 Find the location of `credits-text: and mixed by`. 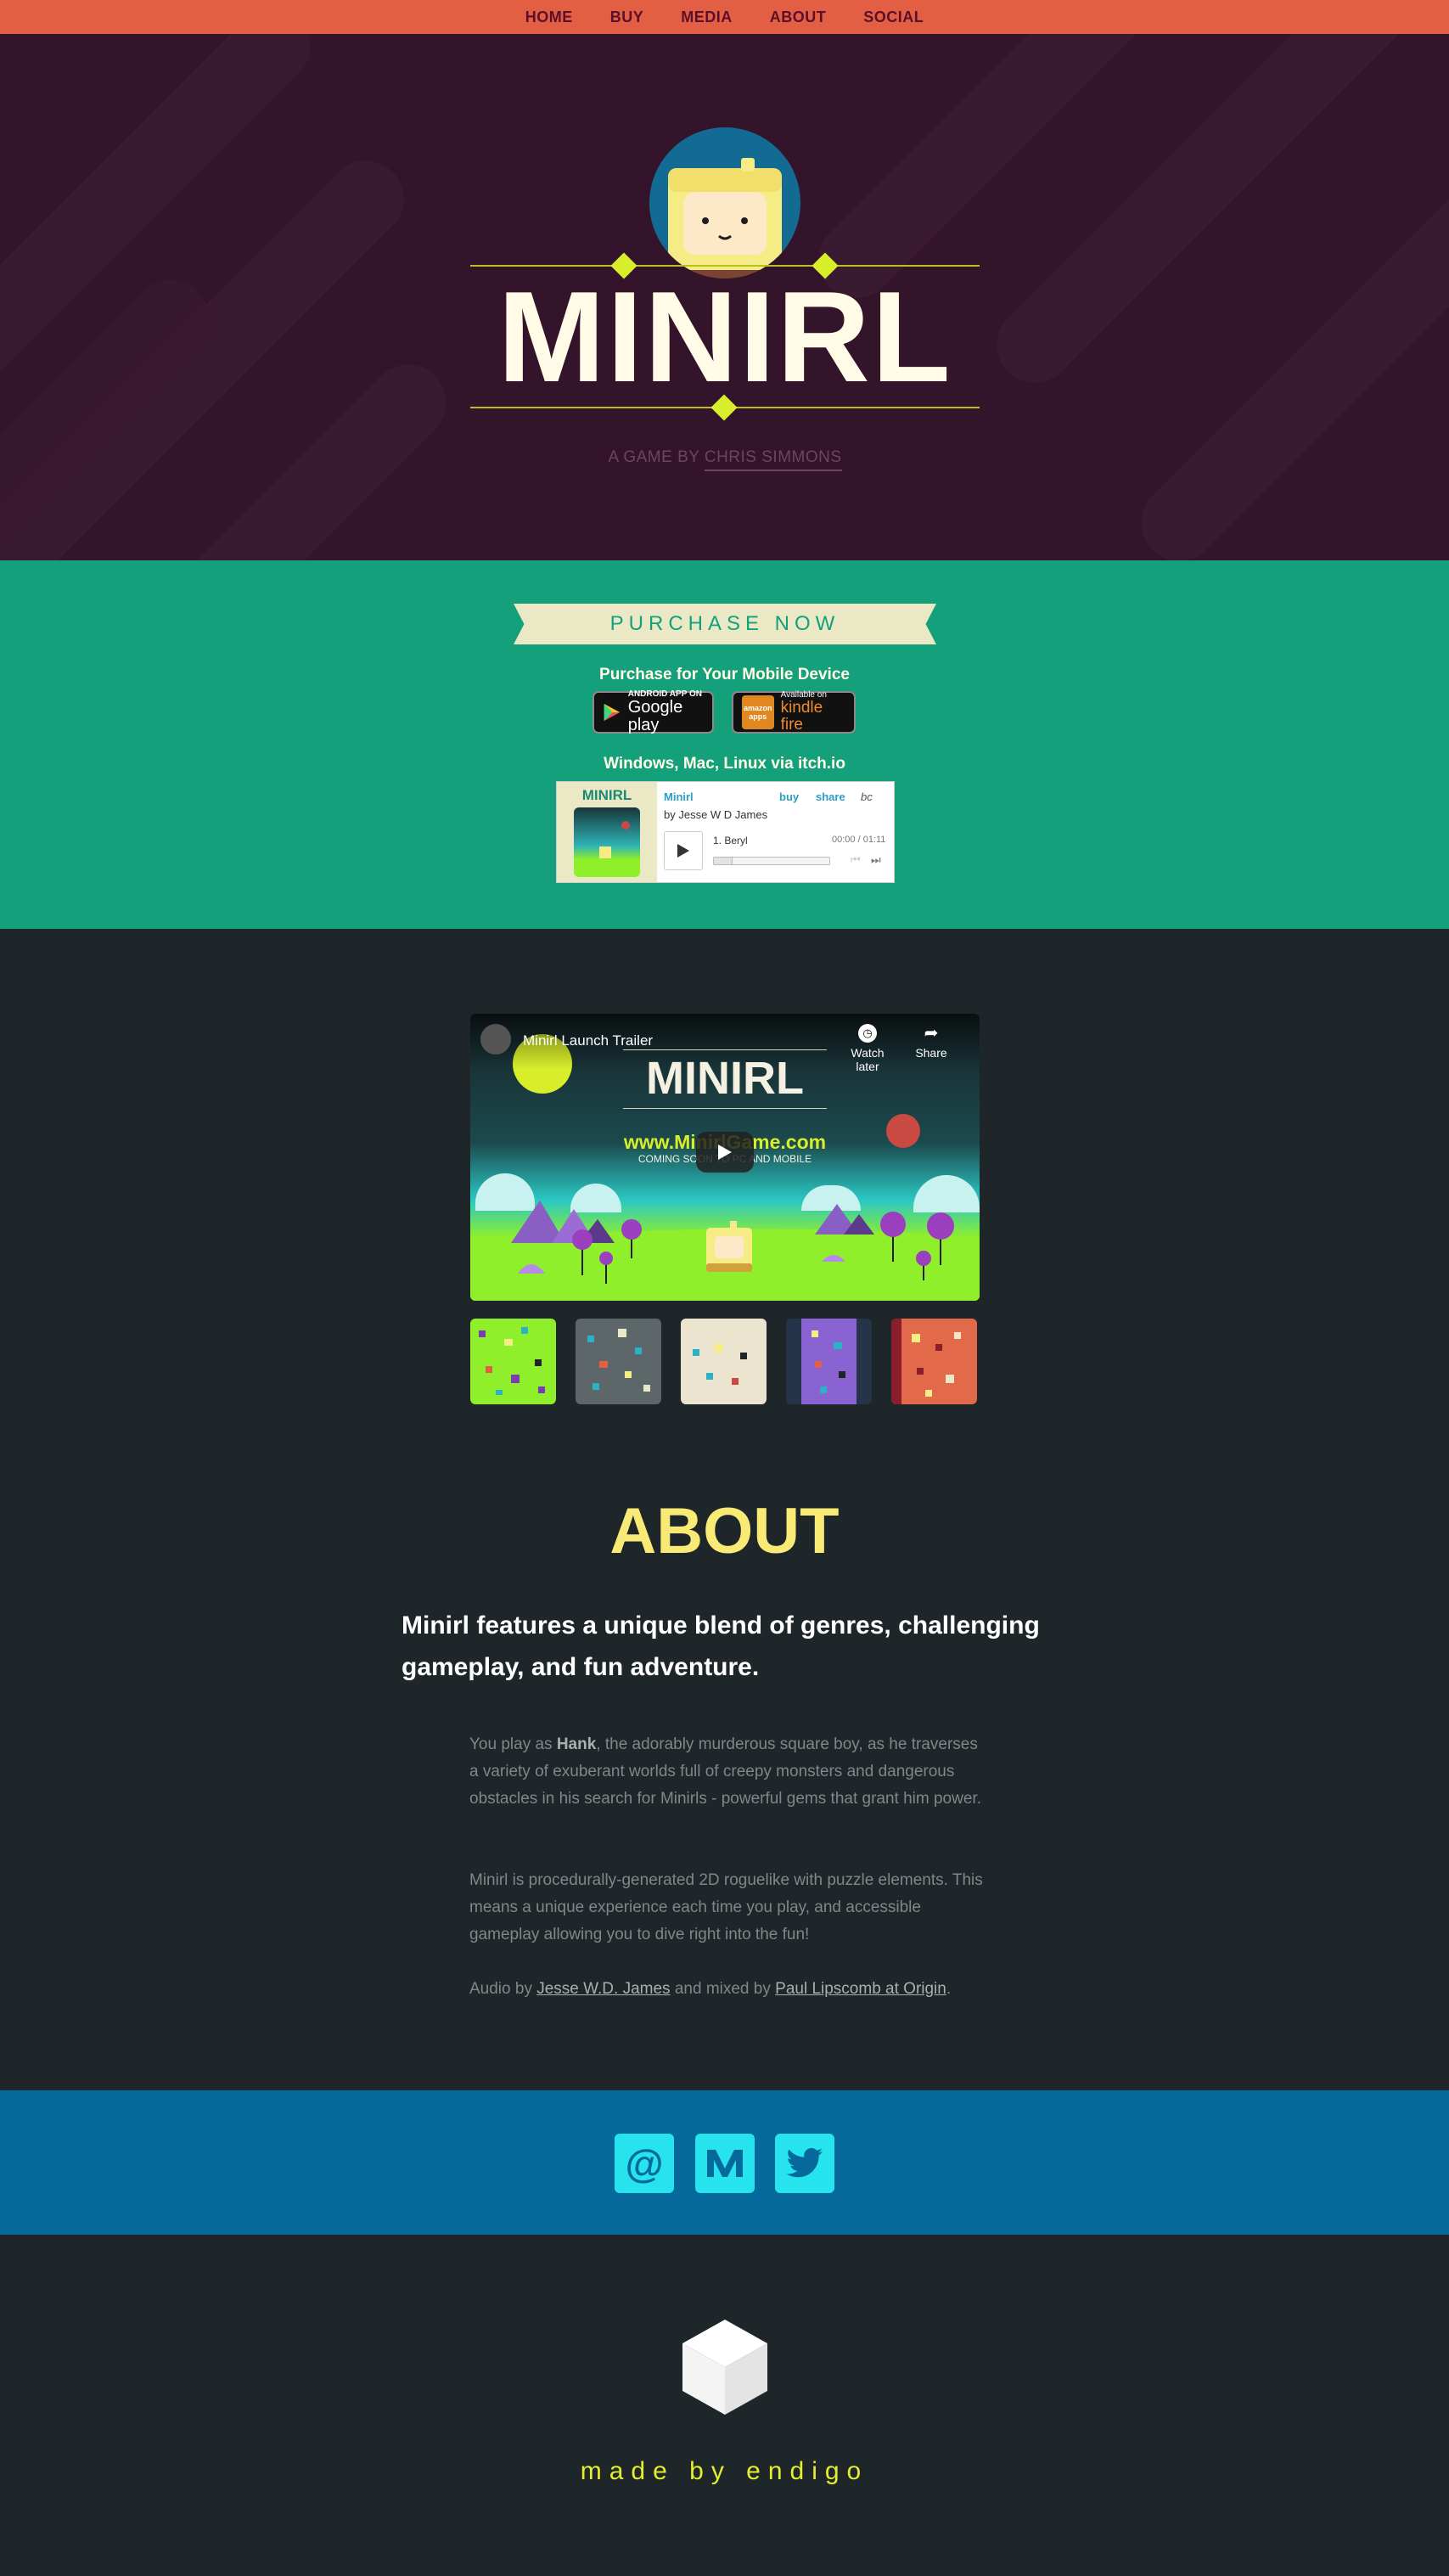

credits-text: and mixed by is located at coordinates (723, 1989).